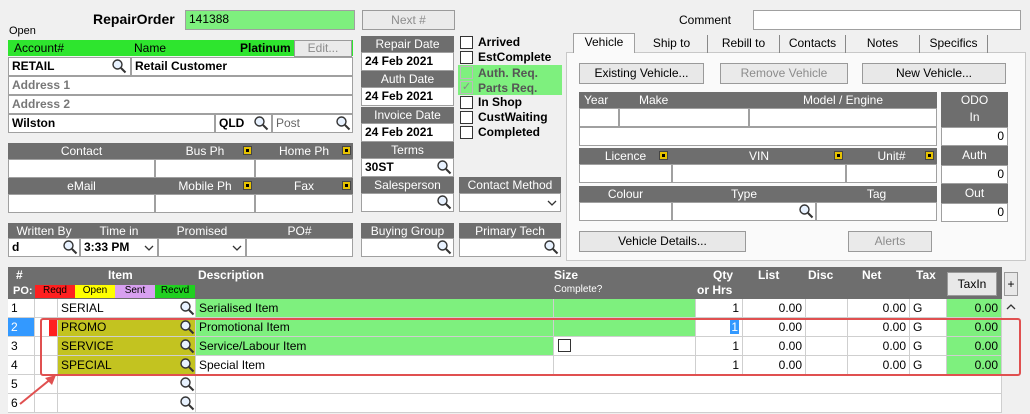 Image resolution: width=1030 pixels, height=414 pixels. Describe the element at coordinates (231, 275) in the screenshot. I see `grid-description-header: Description` at that location.